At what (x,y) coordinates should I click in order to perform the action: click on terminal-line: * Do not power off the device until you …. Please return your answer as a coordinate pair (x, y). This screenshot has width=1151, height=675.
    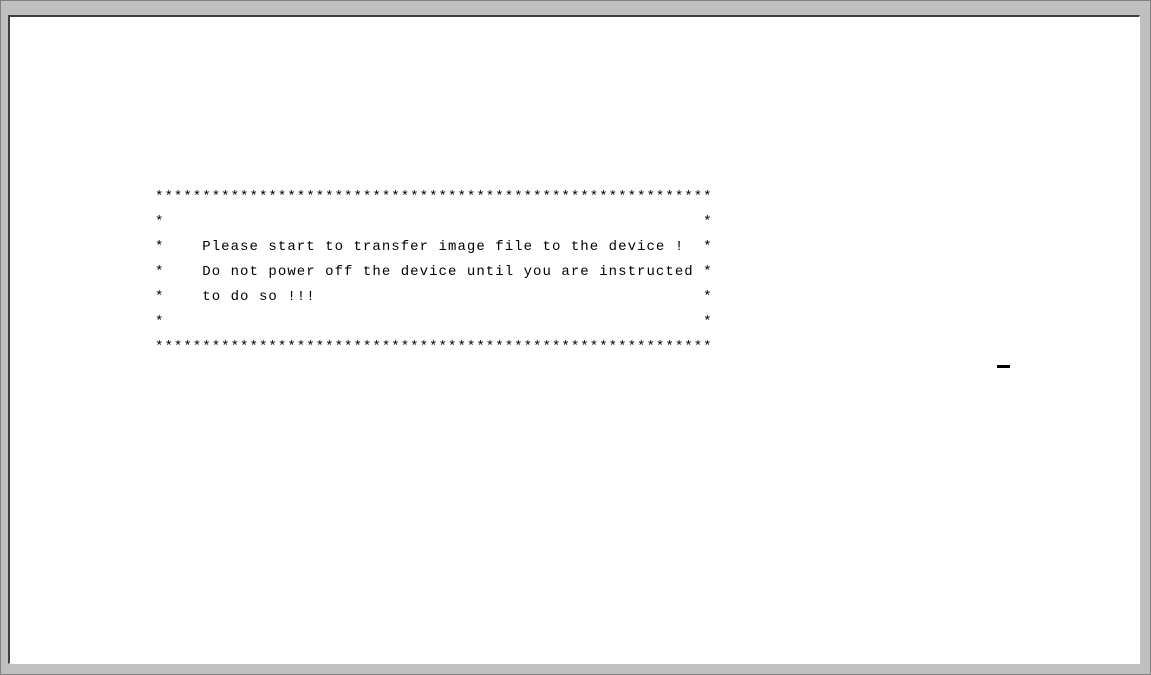
    Looking at the image, I should click on (434, 272).